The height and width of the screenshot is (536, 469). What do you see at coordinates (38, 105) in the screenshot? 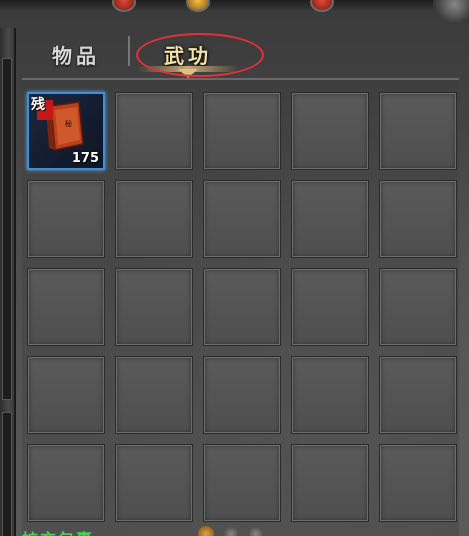
I see `fragment-badge: 残` at bounding box center [38, 105].